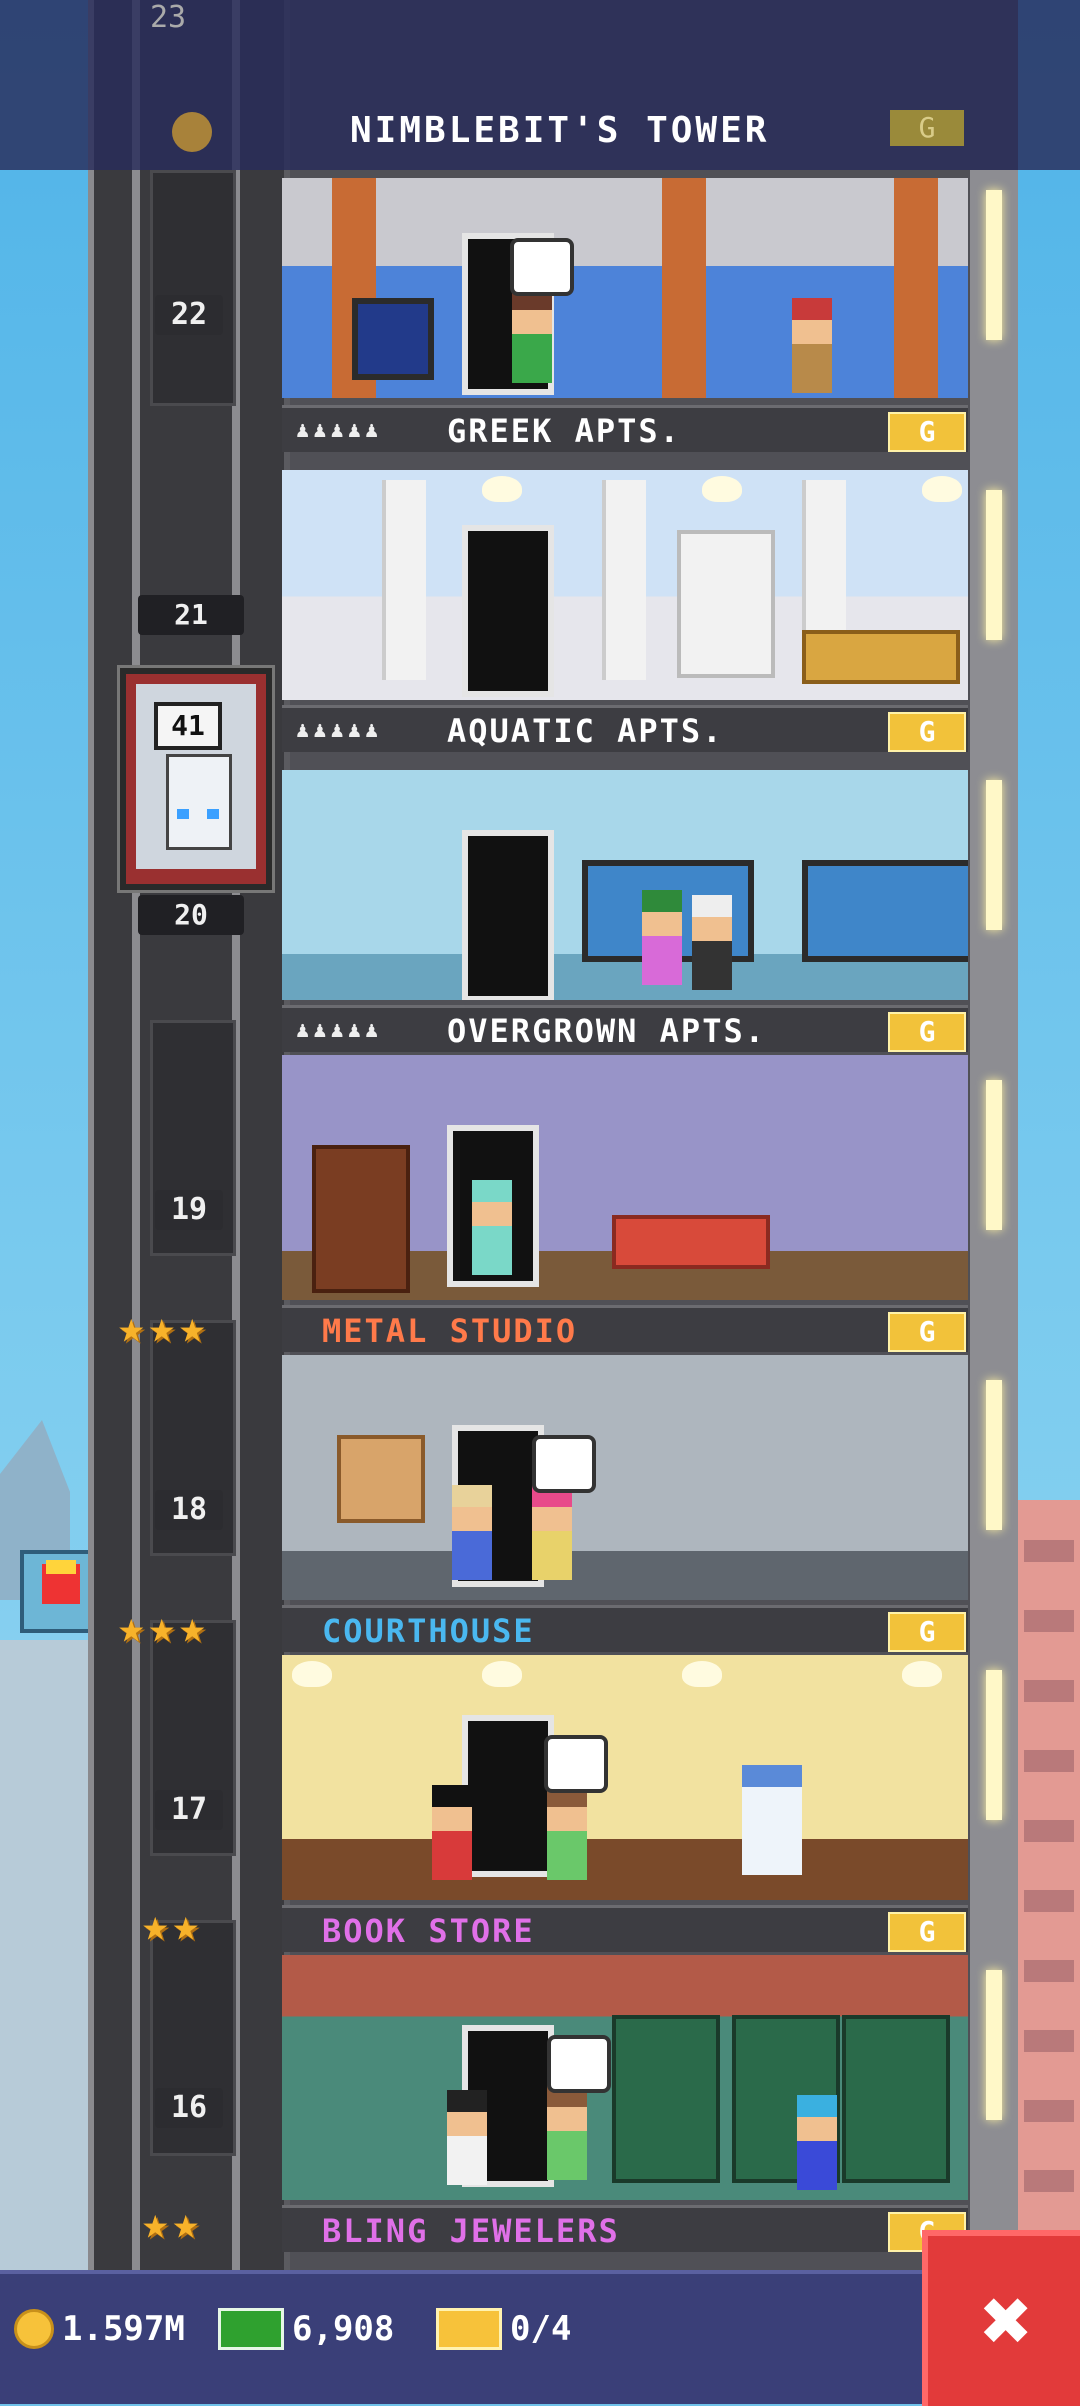  What do you see at coordinates (199, 802) in the screenshot?
I see `robot-passenger` at bounding box center [199, 802].